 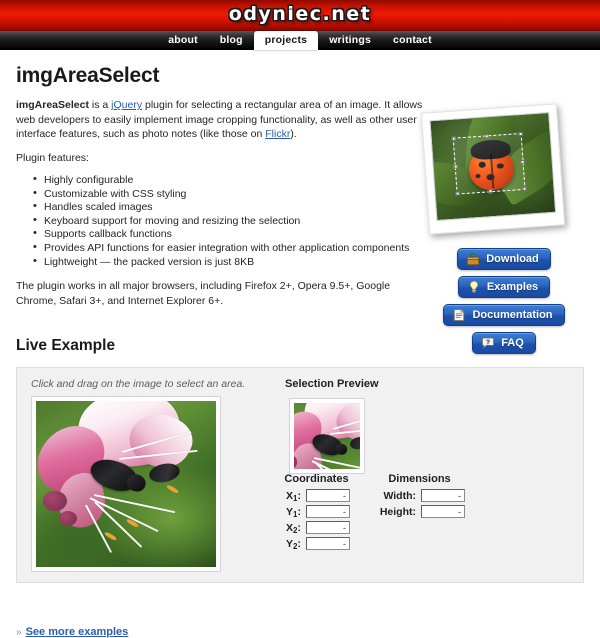 What do you see at coordinates (292, 496) in the screenshot?
I see `x1-label: X1:` at bounding box center [292, 496].